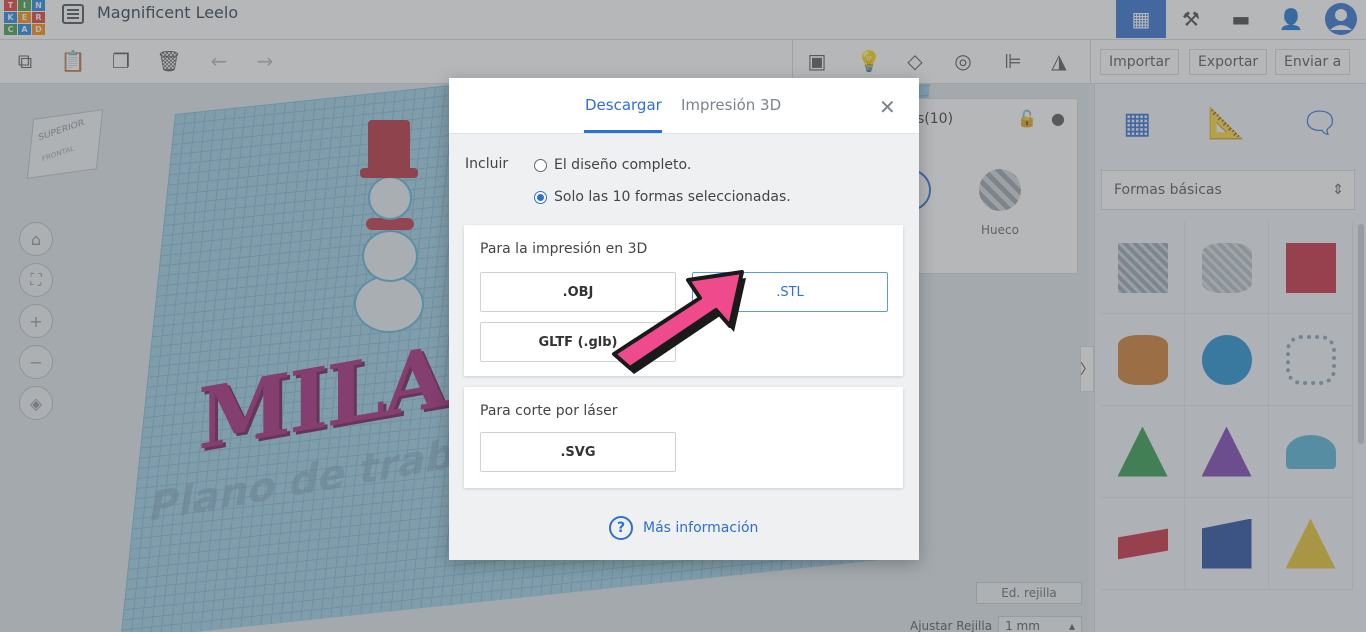 The height and width of the screenshot is (632, 1366). What do you see at coordinates (887, 107) in the screenshot?
I see `close-icon: ✕` at bounding box center [887, 107].